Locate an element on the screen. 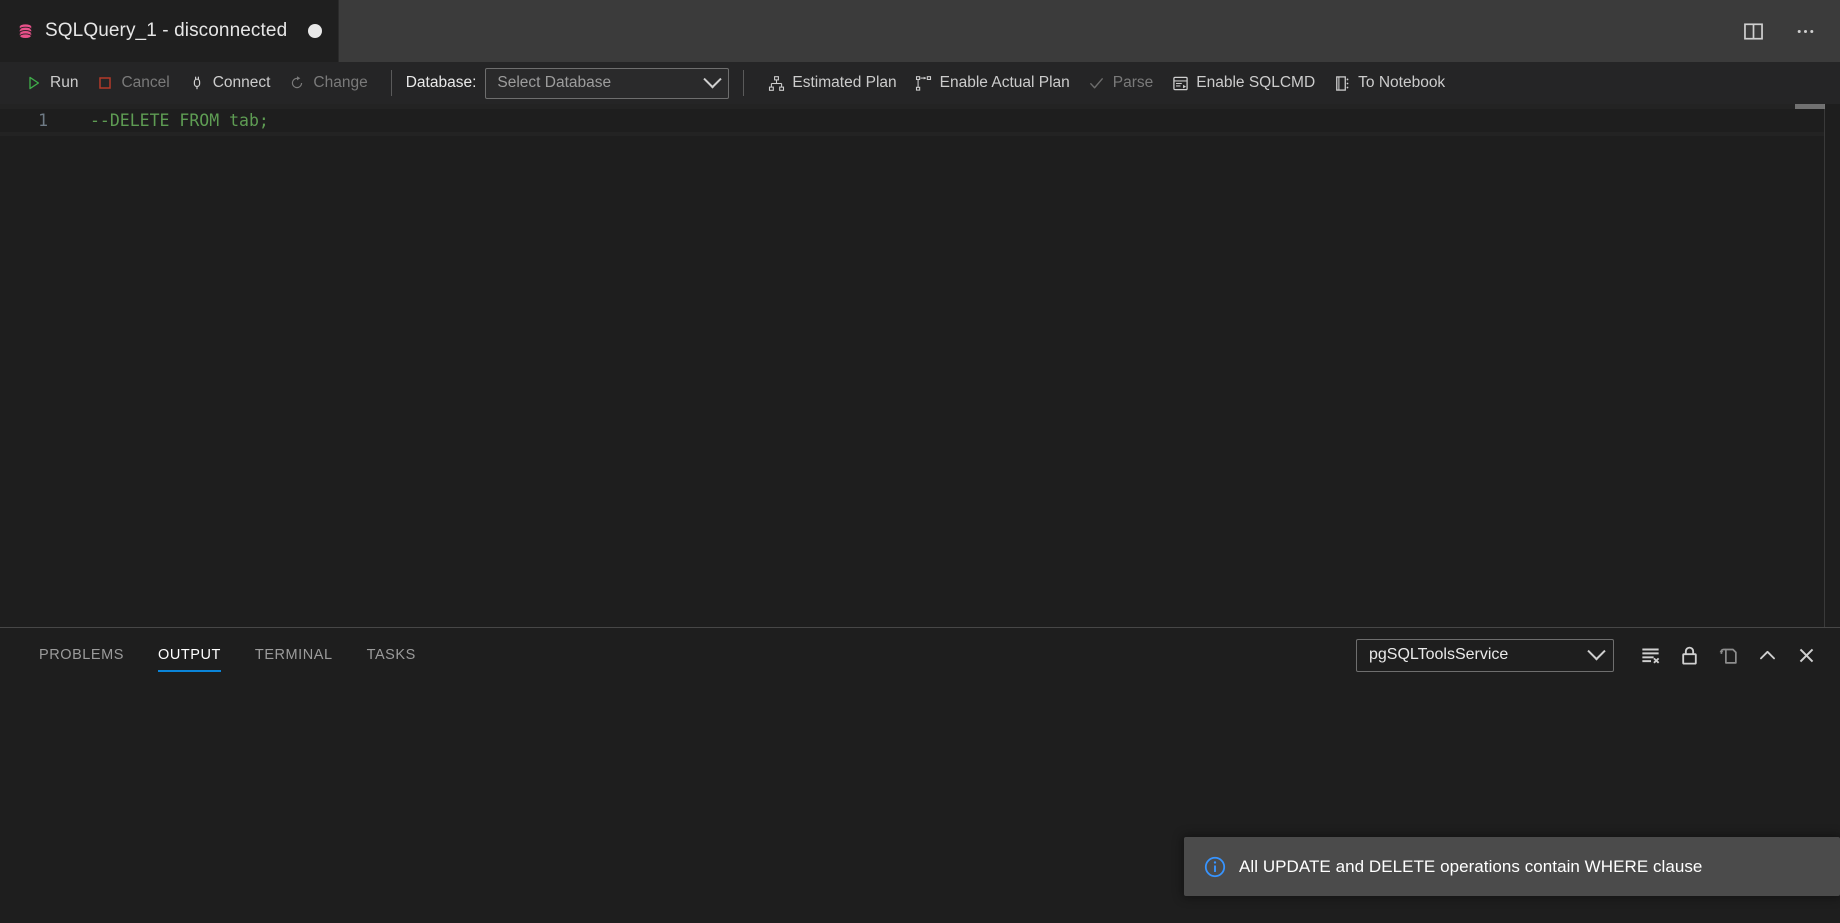 The width and height of the screenshot is (1840, 923). open-in-editor-icon is located at coordinates (1728, 655).